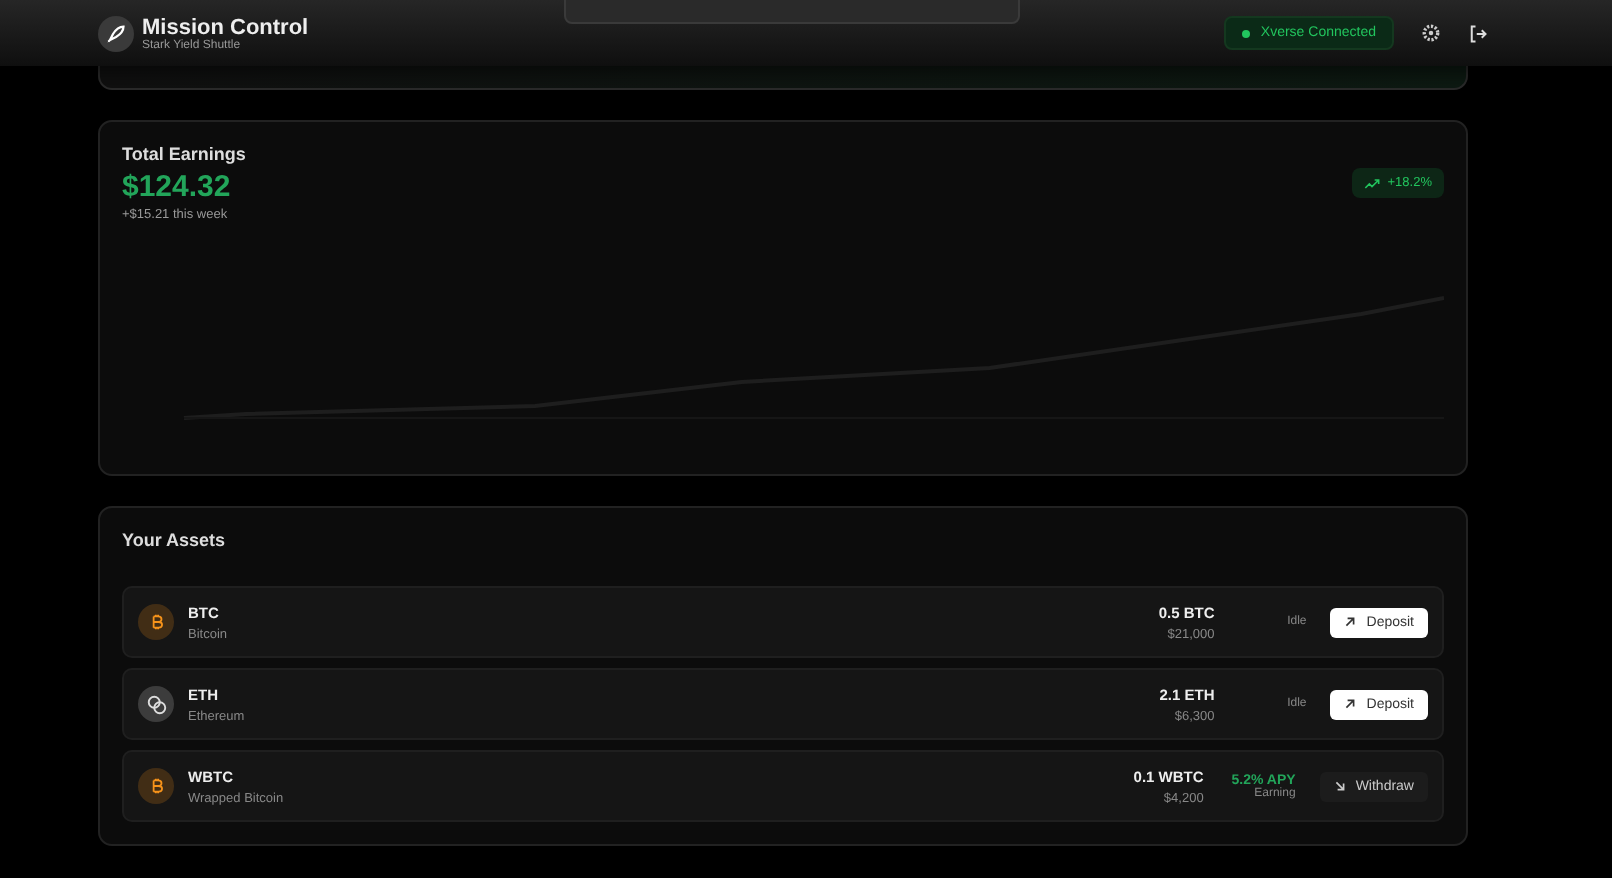  What do you see at coordinates (1478, 33) in the screenshot?
I see `logout-icon` at bounding box center [1478, 33].